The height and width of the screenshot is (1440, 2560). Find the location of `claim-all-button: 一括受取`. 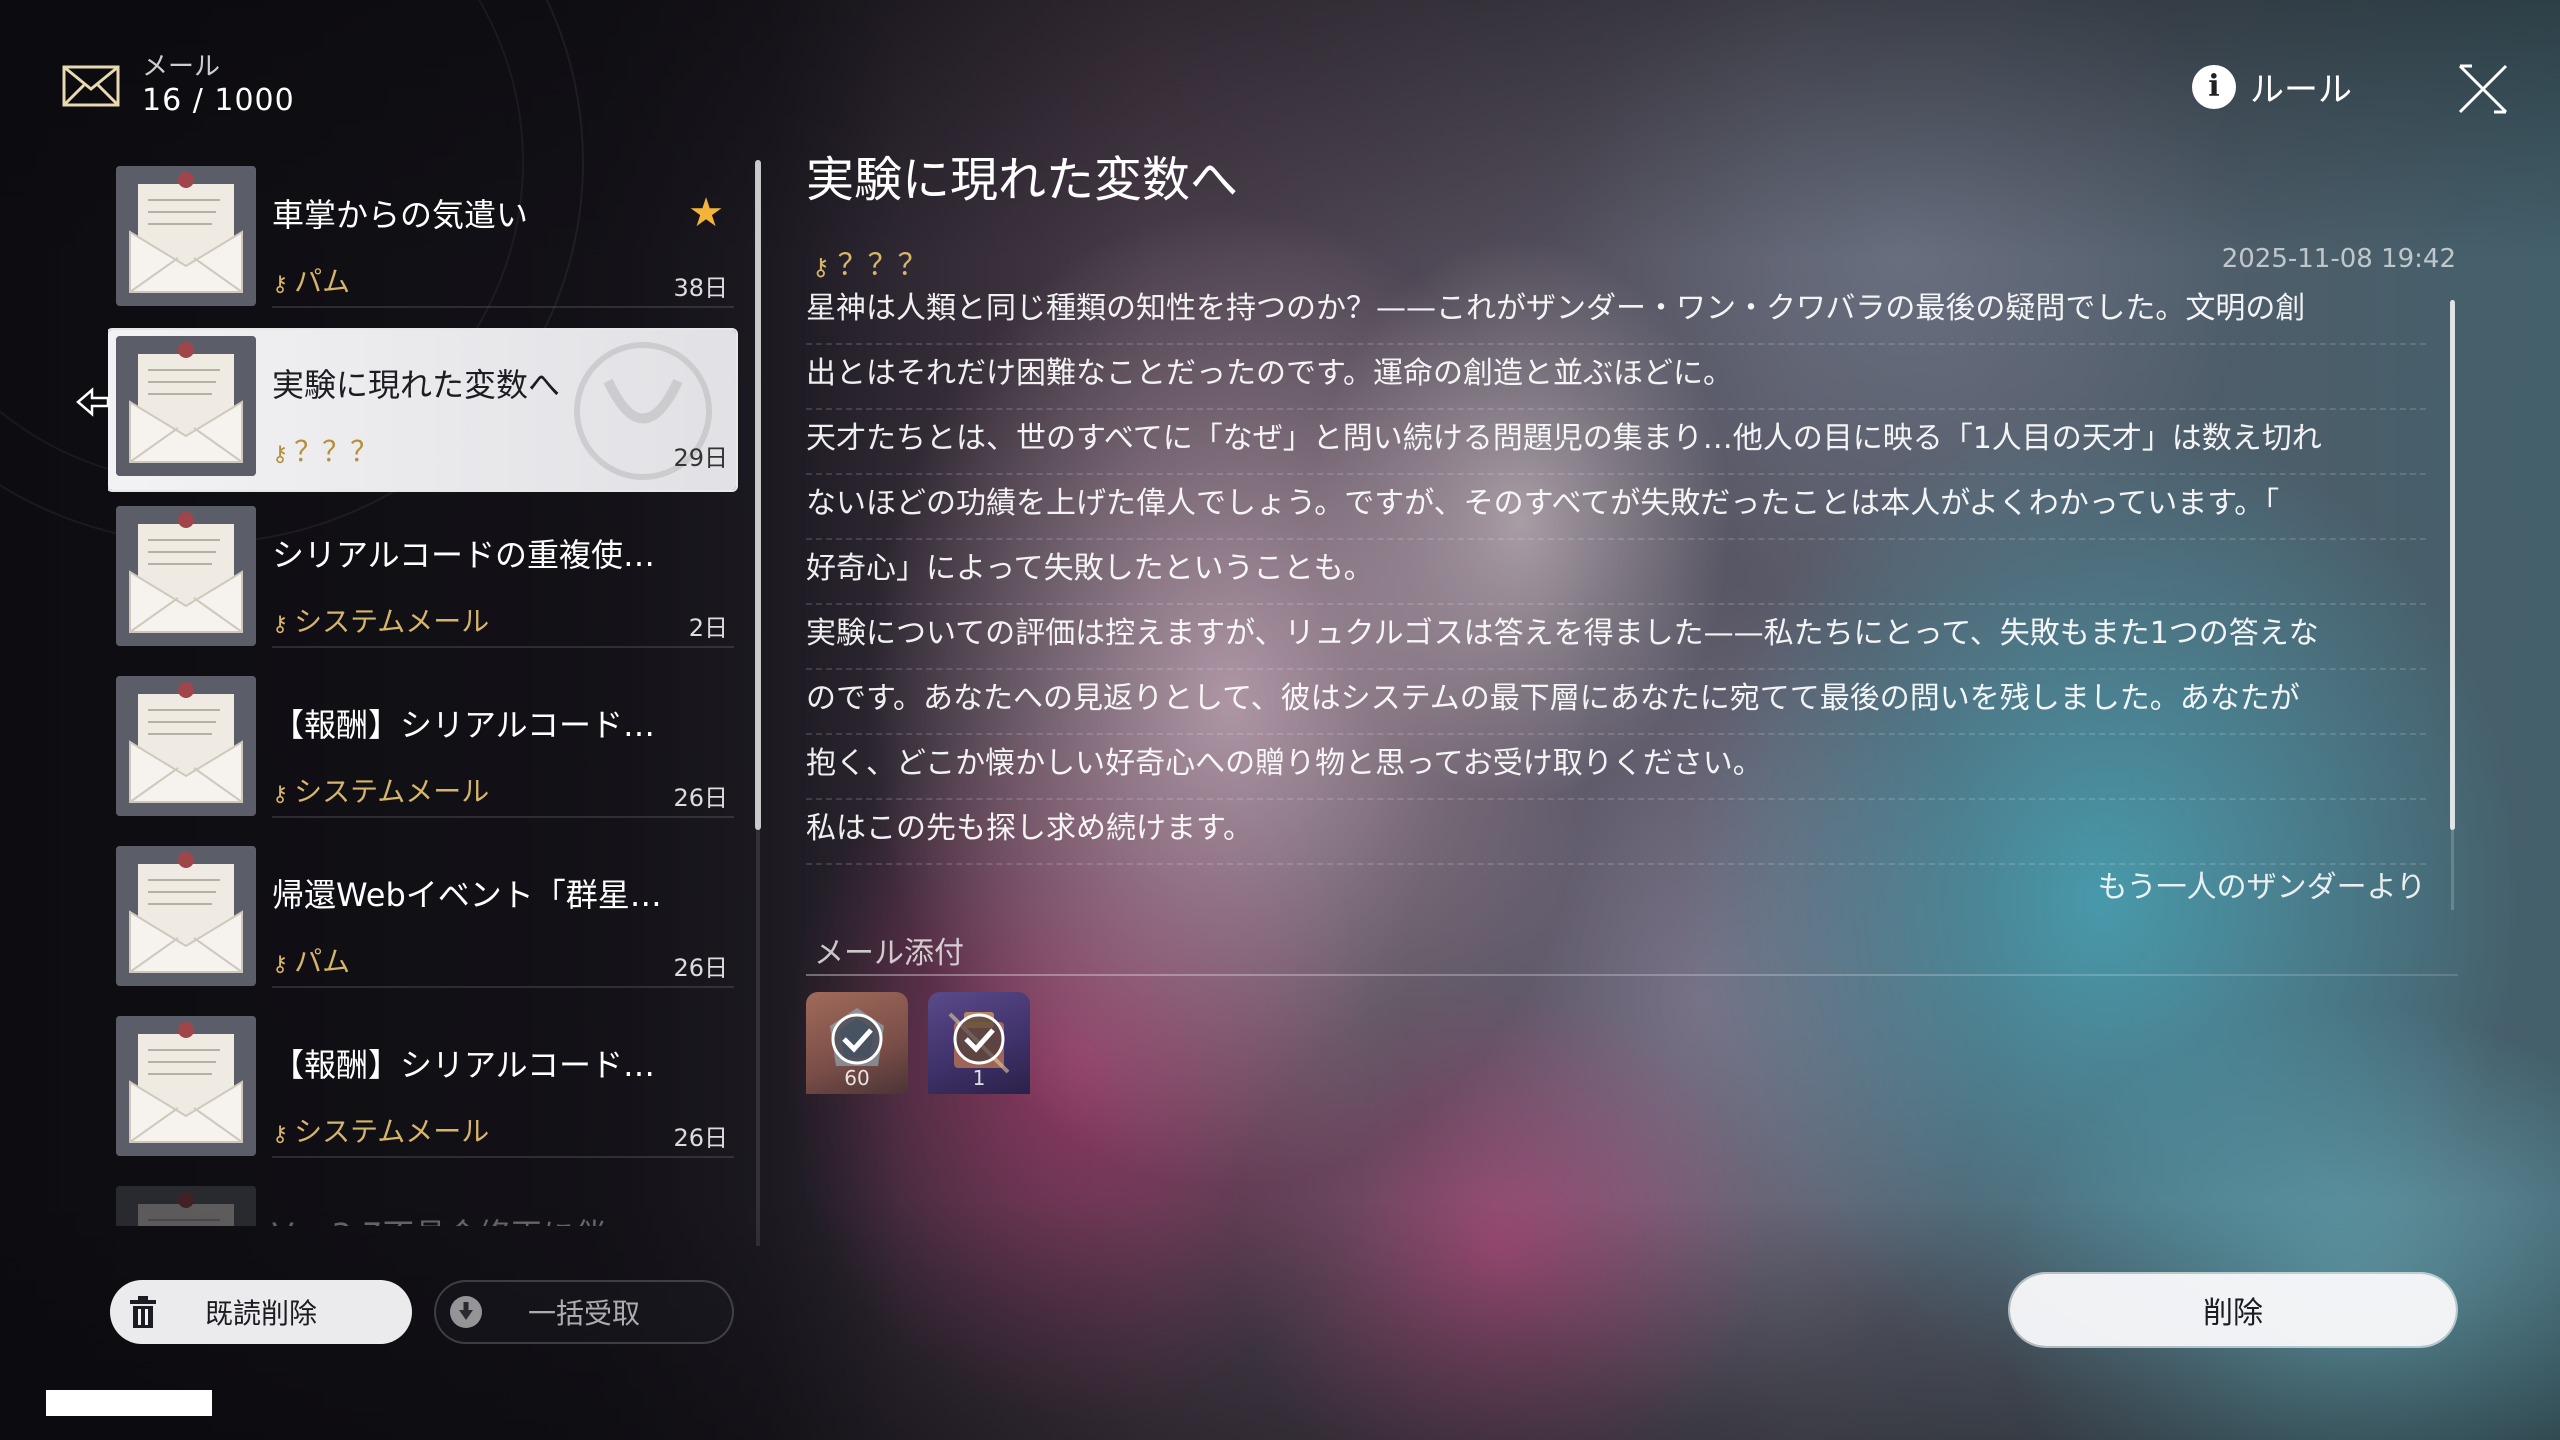

claim-all-button: 一括受取 is located at coordinates (584, 1312).